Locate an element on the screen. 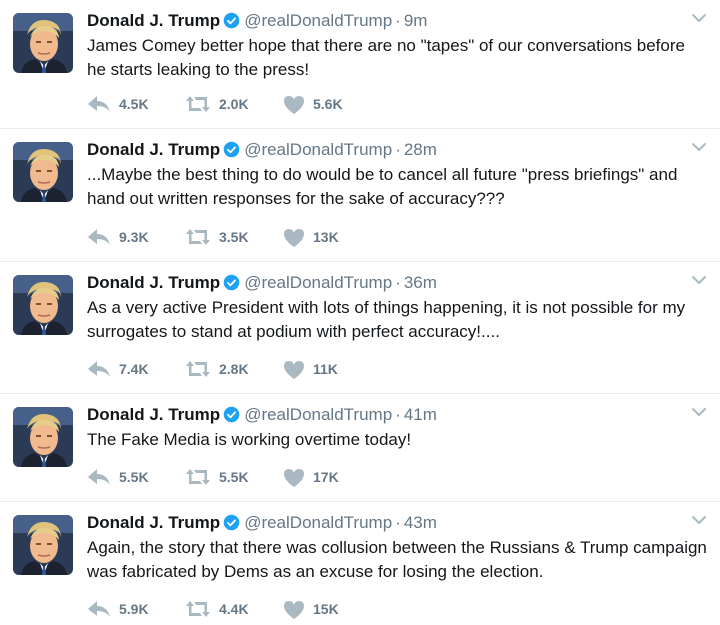 Image resolution: width=720 pixels, height=625 pixels. tweet-header: Donald J. Trump @realDonaldTrump · 9m is located at coordinates (257, 21).